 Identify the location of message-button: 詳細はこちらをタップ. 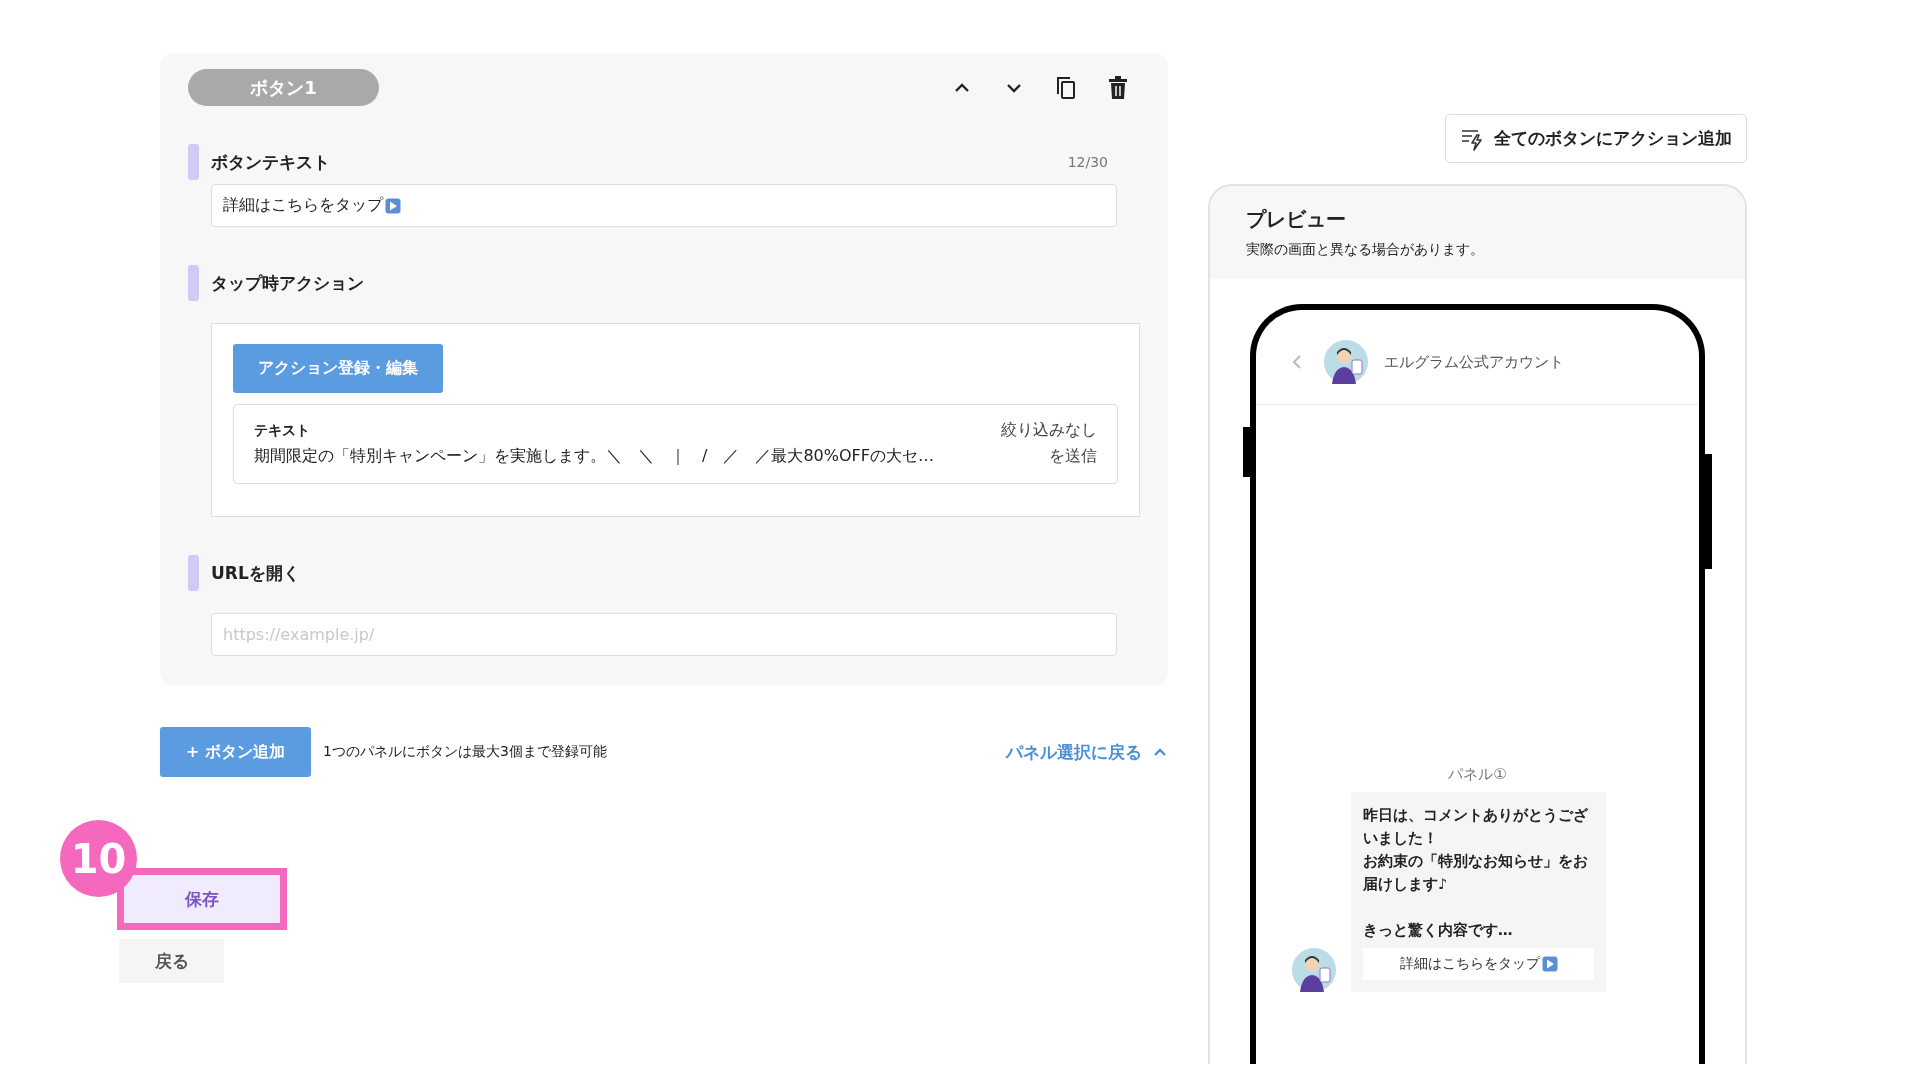
(1478, 964).